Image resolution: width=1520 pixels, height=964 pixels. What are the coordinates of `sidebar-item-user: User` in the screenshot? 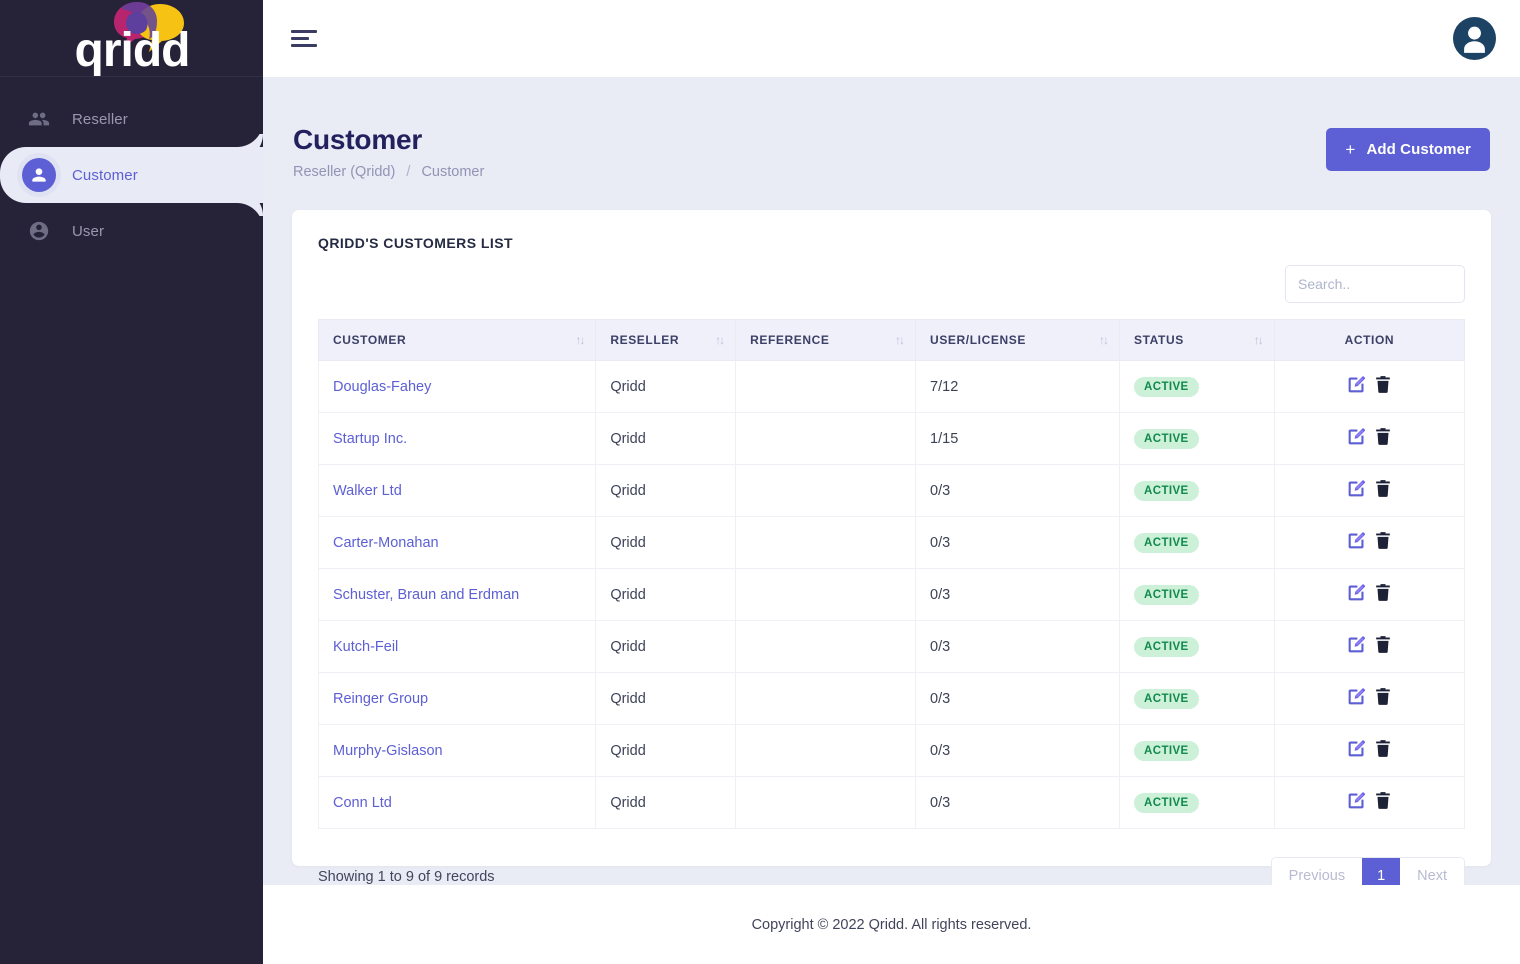 It's located at (131, 231).